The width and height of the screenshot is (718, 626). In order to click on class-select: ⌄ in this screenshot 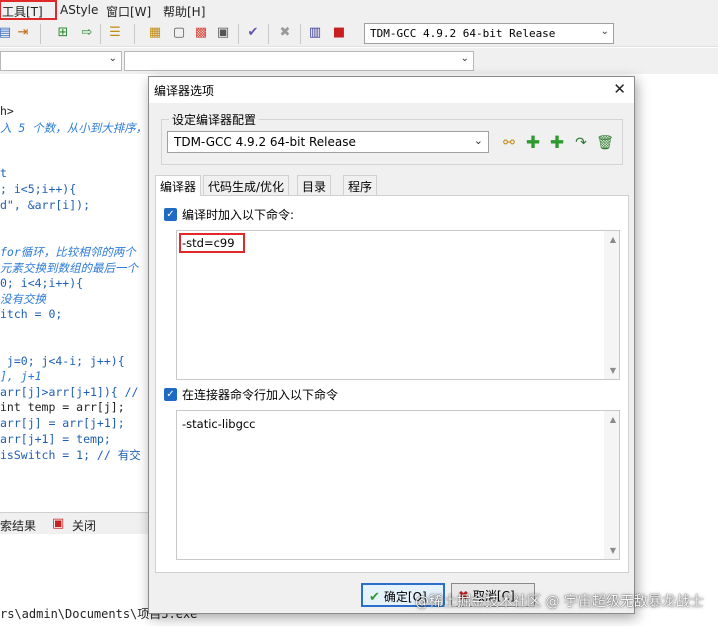, I will do `click(61, 61)`.